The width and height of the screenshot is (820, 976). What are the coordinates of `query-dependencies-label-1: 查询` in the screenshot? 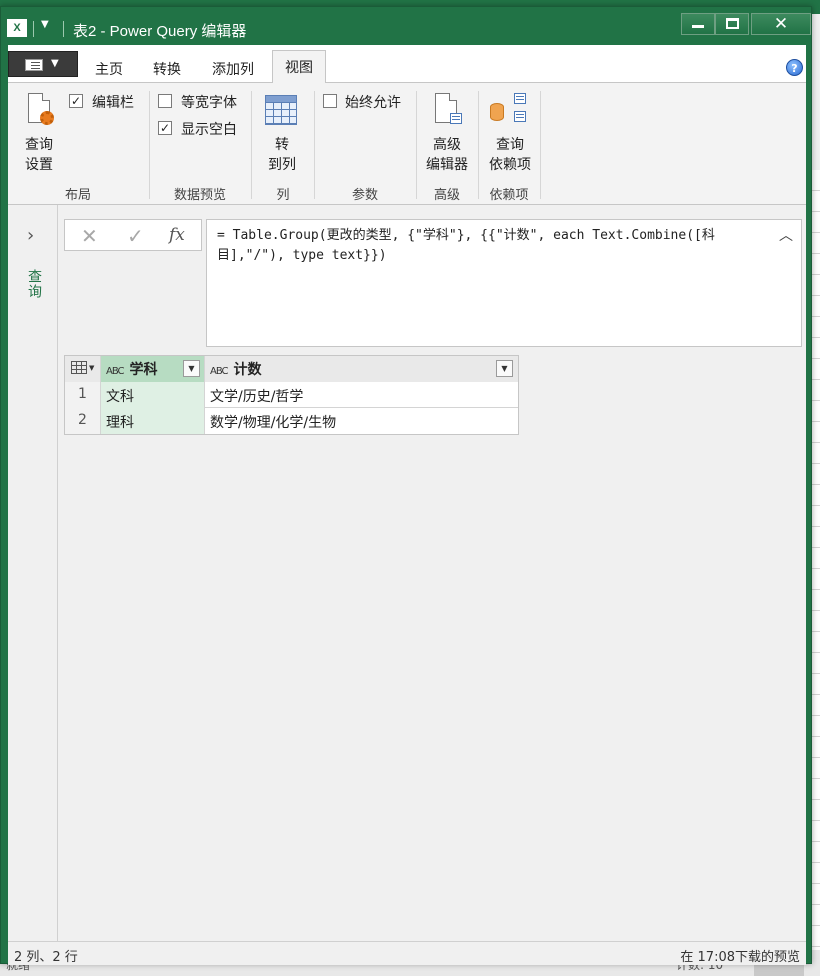 It's located at (510, 145).